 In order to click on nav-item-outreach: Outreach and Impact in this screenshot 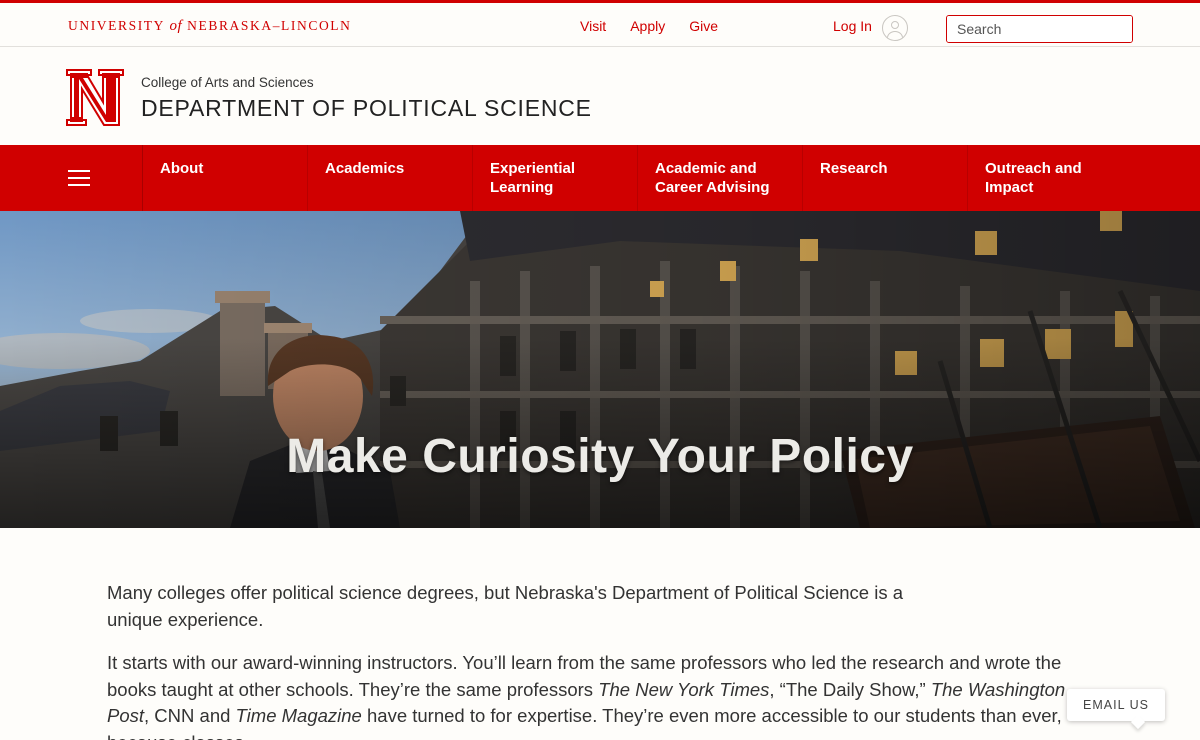, I will do `click(1050, 178)`.